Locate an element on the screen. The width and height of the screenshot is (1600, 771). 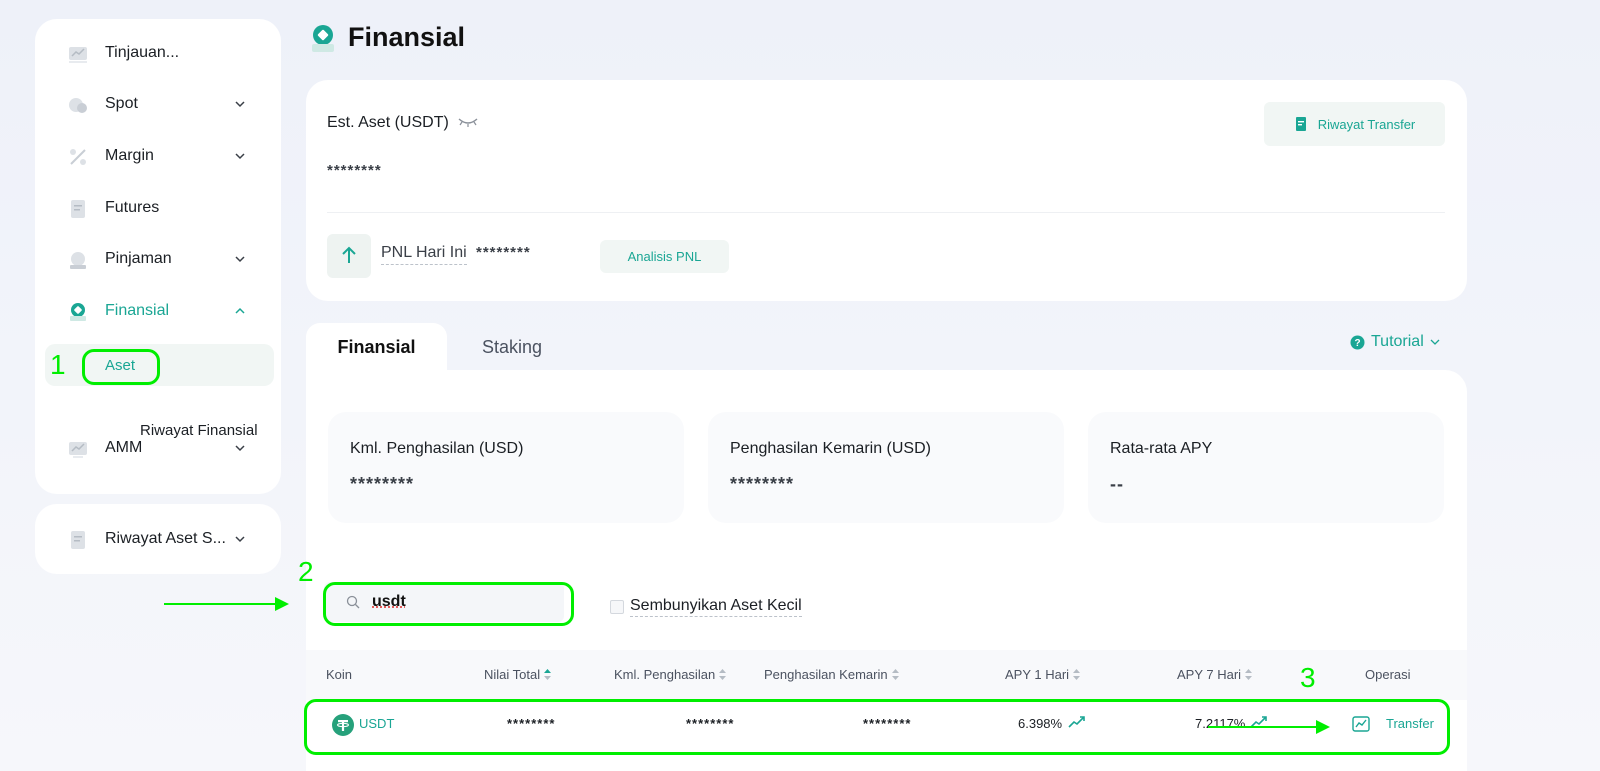
hide-small-assets-label: Sembunyikan Aset Kecil is located at coordinates (716, 607).